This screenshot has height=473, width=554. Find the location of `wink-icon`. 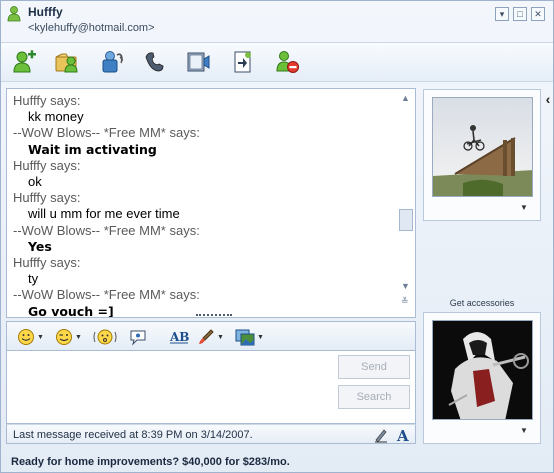

wink-icon is located at coordinates (64, 337).